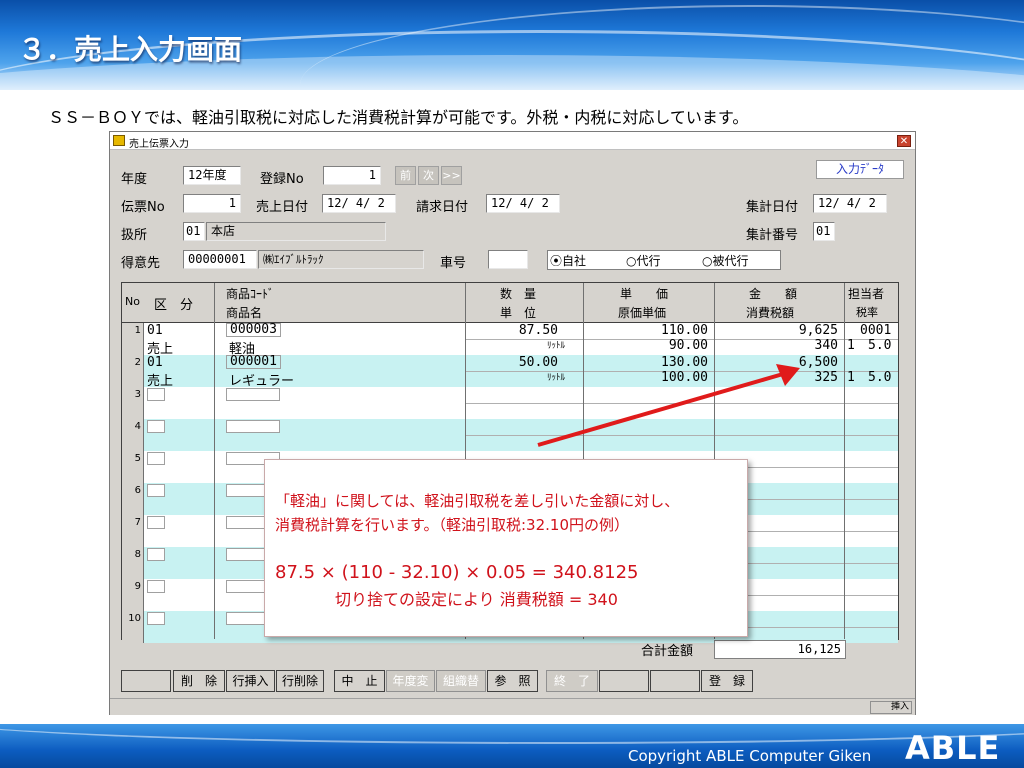 The image size is (1024, 768). Describe the element at coordinates (452, 525) in the screenshot. I see `callout-line2: 消費税計算を行います。（軽油引取税:32.10円の例）` at that location.